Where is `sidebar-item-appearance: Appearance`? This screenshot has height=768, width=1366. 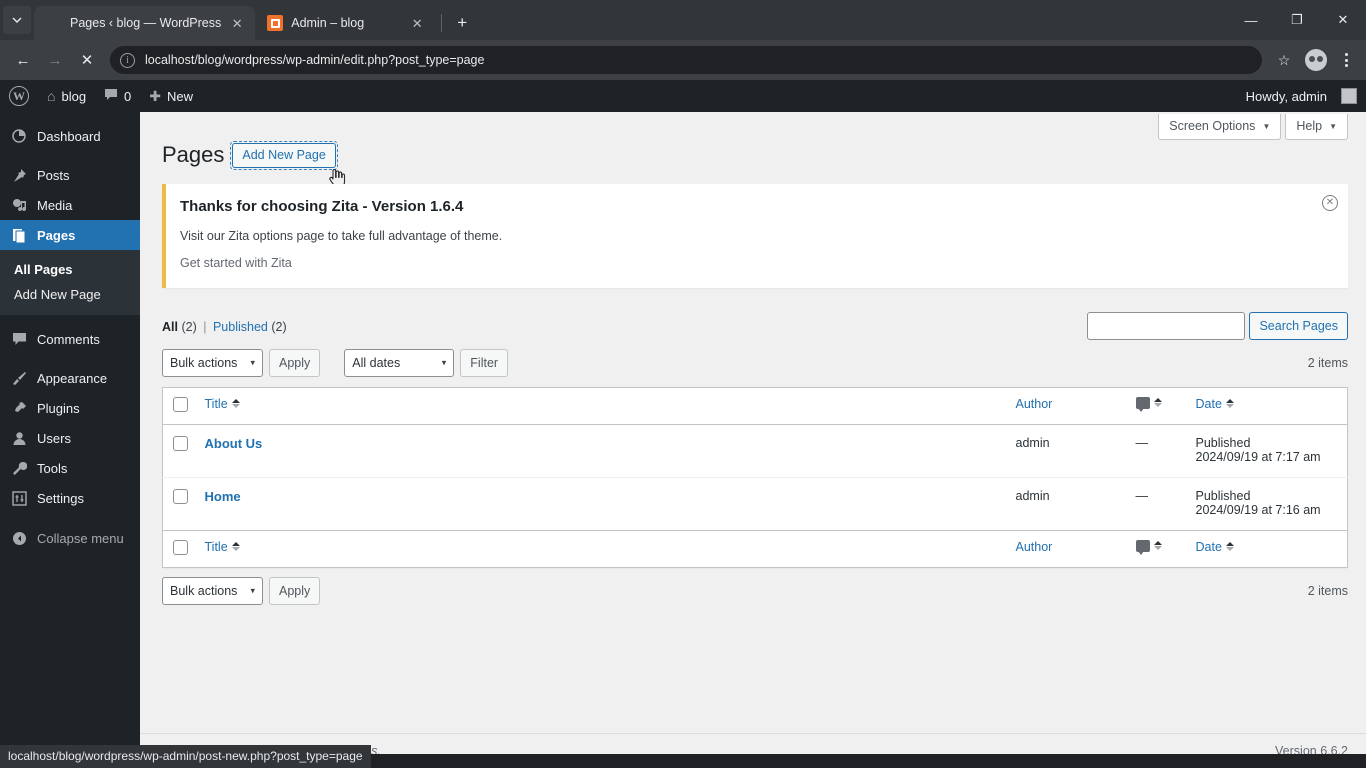 sidebar-item-appearance: Appearance is located at coordinates (70, 378).